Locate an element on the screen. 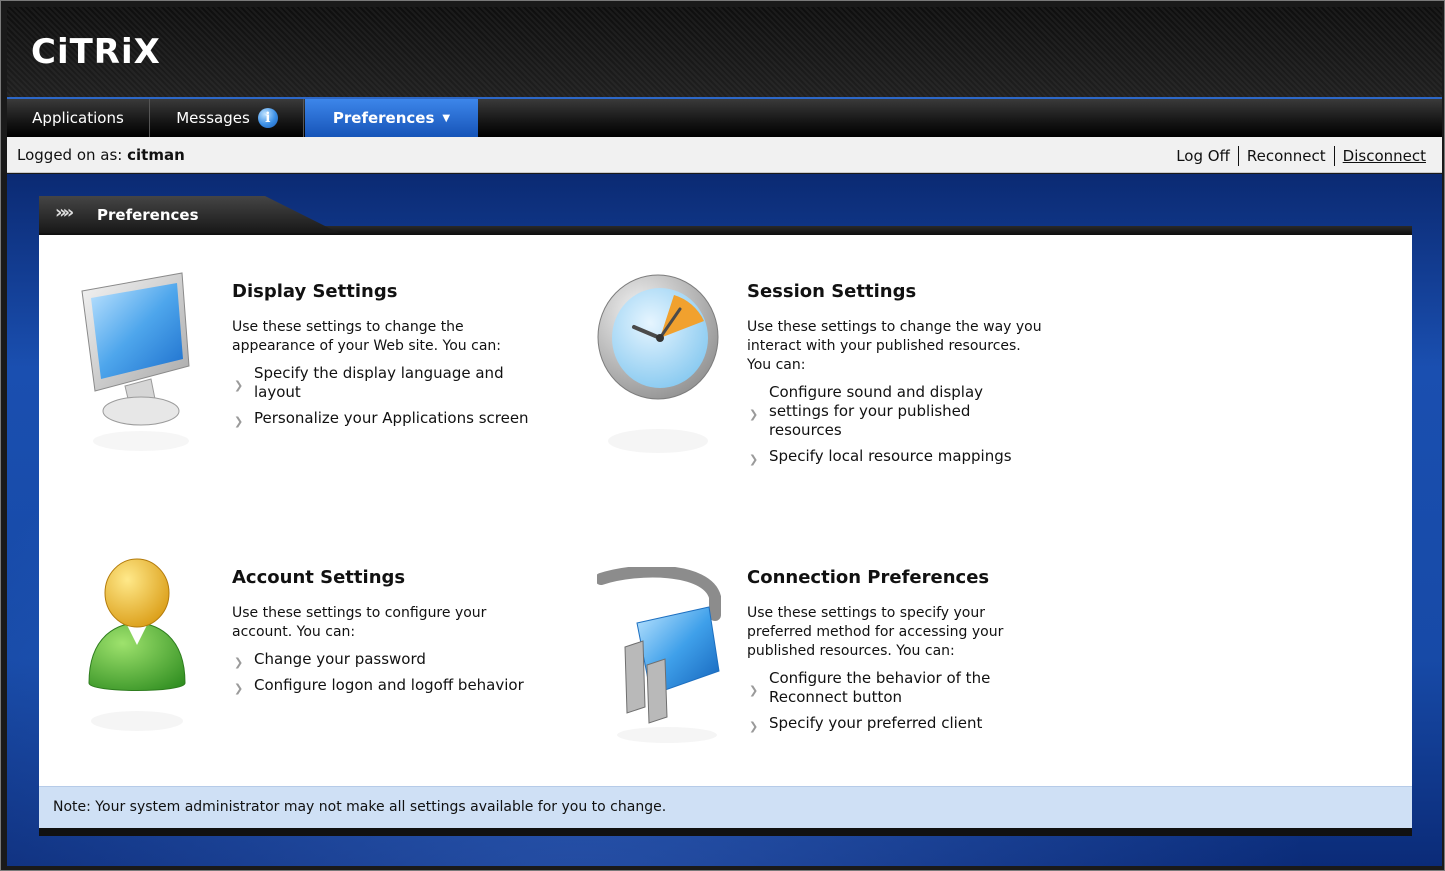 The width and height of the screenshot is (1445, 871). tab-applications: Applications is located at coordinates (78, 118).